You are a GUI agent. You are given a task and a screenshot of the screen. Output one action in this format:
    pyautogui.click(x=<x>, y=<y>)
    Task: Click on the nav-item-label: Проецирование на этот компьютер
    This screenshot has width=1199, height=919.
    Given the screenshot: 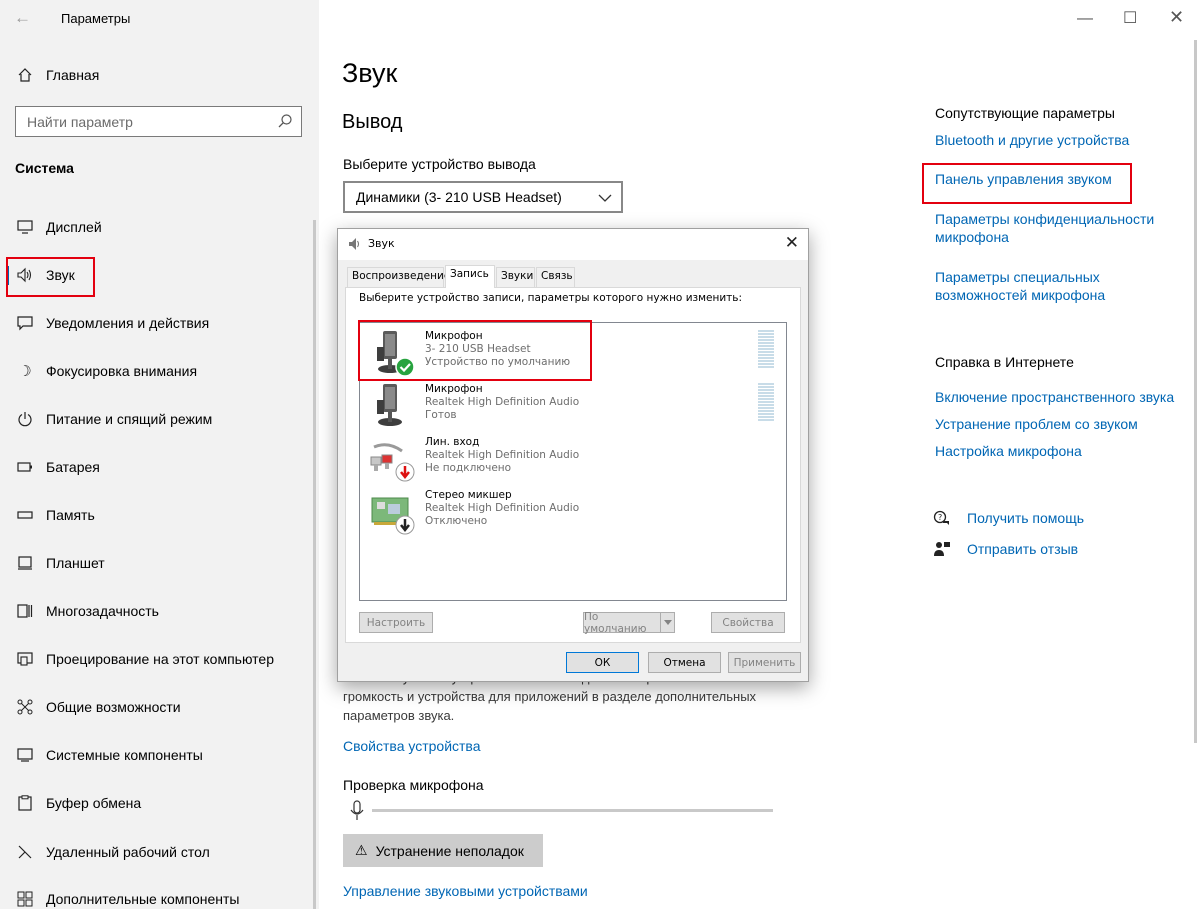 What is the action you would take?
    pyautogui.click(x=160, y=659)
    